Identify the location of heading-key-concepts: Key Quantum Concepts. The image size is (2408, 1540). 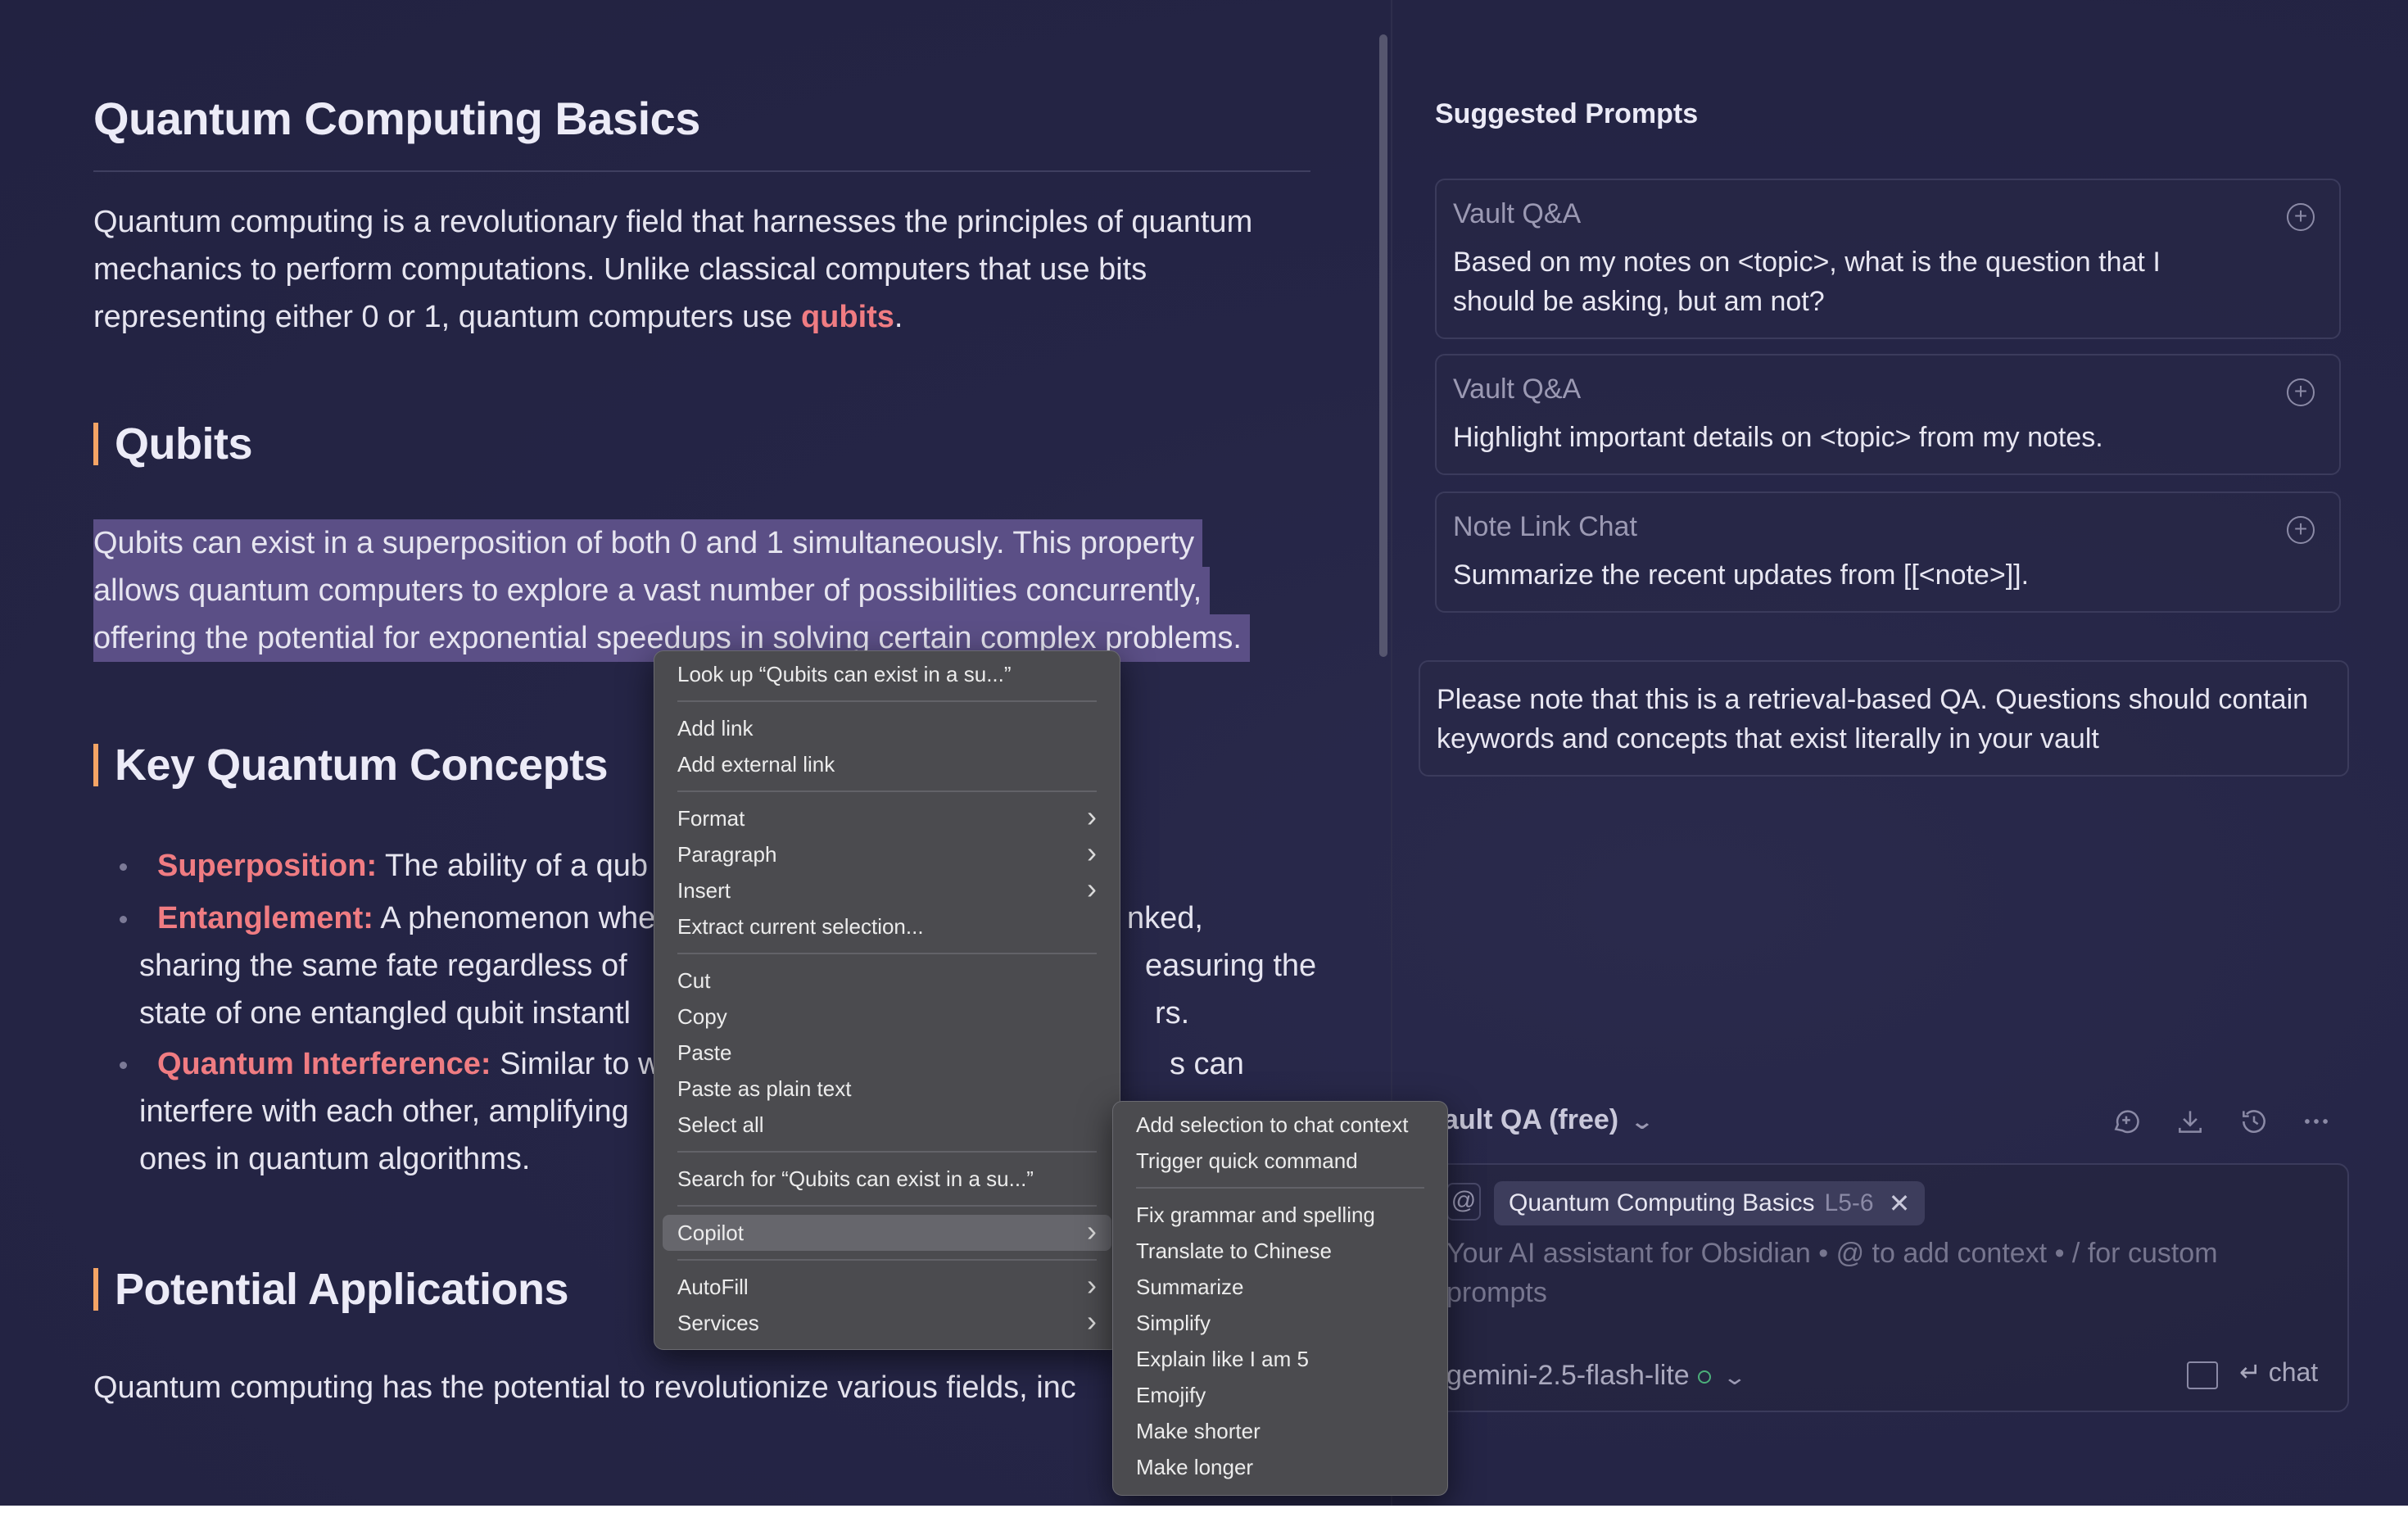
(351, 765).